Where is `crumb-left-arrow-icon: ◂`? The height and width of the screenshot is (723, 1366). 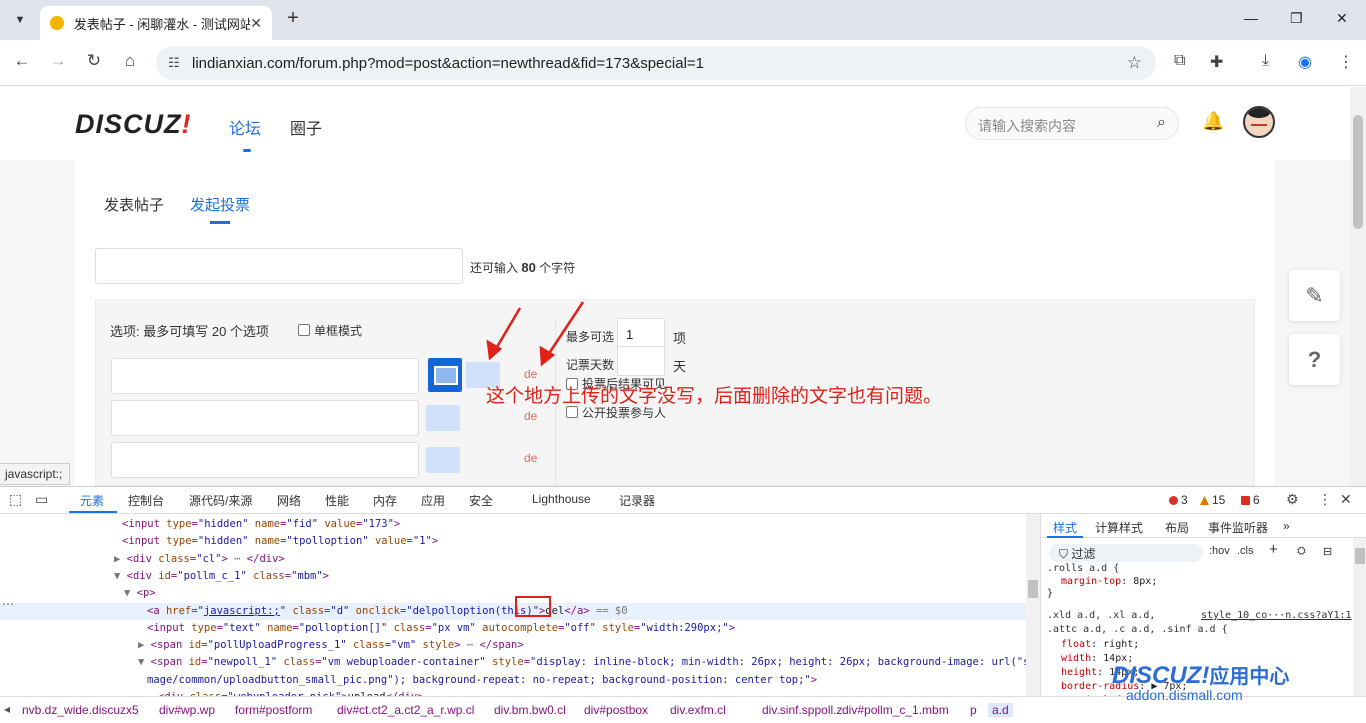
crumb-left-arrow-icon: ◂ is located at coordinates (7, 709).